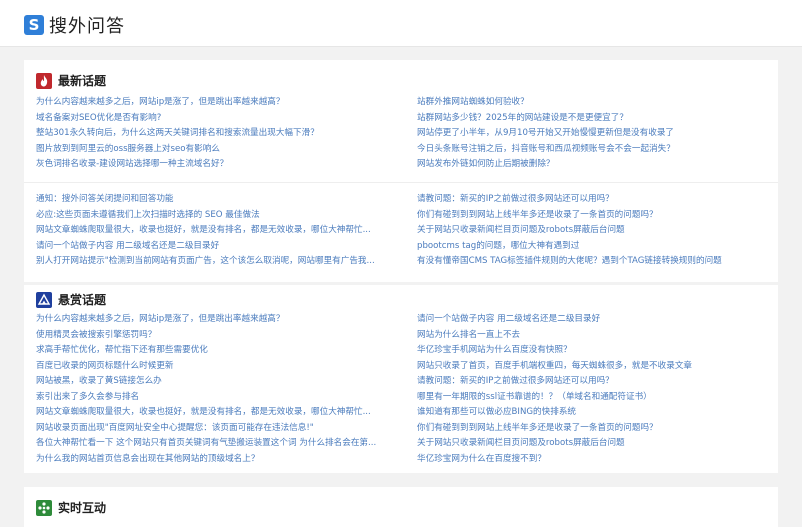 This screenshot has height=527, width=802. I want to click on topic-link: 必应:这些页面未遵循我们上次扫描时选择的 SEO 最佳做法, so click(208, 216).